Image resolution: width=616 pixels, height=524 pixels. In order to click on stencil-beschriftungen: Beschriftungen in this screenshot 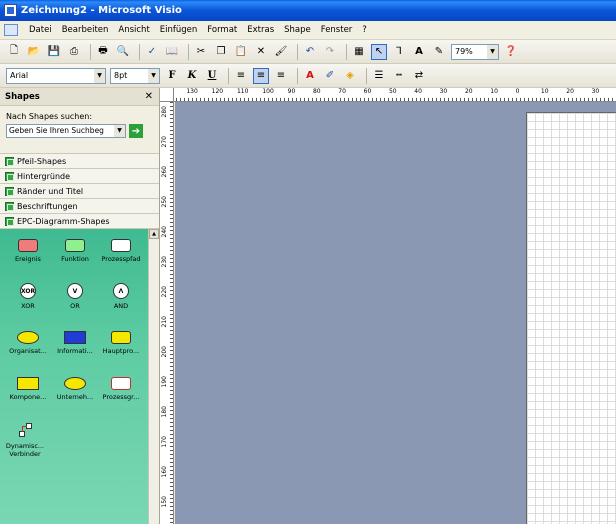, I will do `click(79, 206)`.